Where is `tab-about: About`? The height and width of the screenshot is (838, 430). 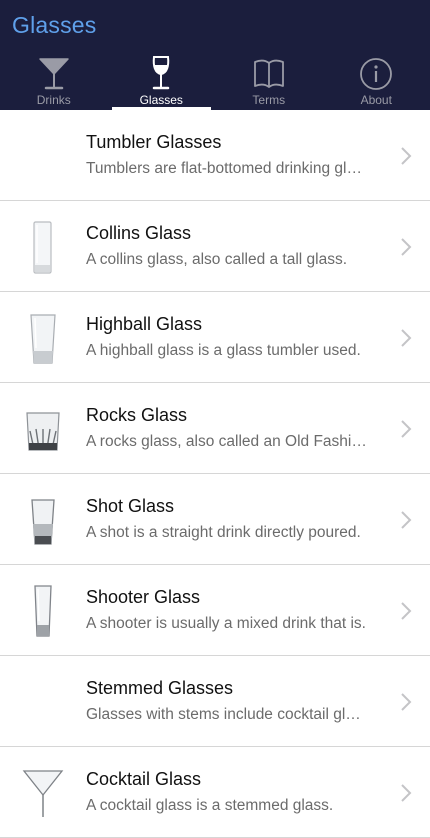 tab-about: About is located at coordinates (376, 80).